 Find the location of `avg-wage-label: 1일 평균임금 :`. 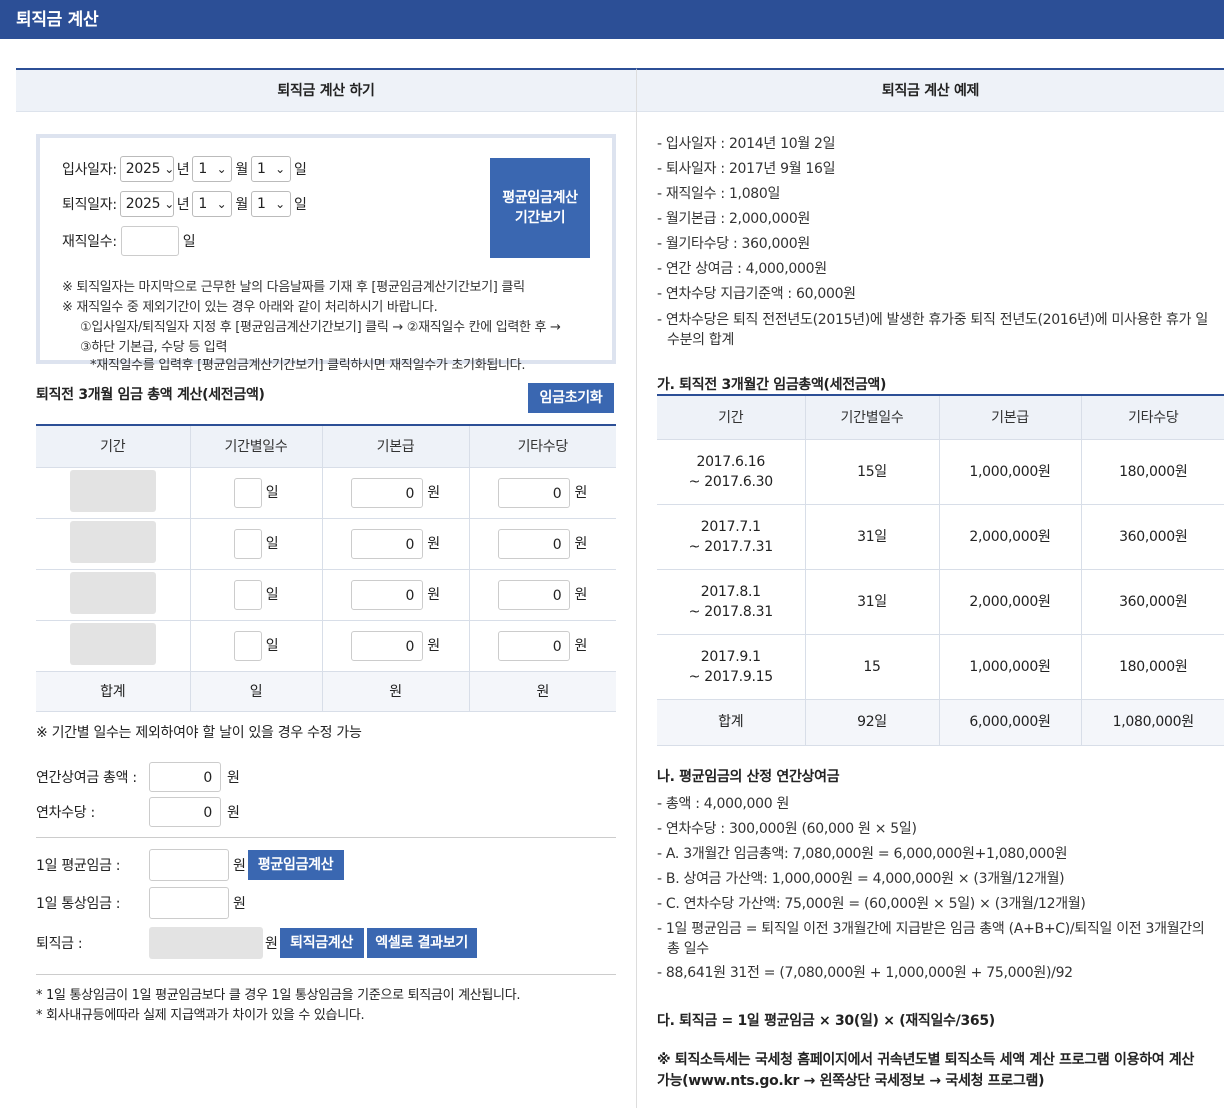

avg-wage-label: 1일 평균임금 : is located at coordinates (78, 866).